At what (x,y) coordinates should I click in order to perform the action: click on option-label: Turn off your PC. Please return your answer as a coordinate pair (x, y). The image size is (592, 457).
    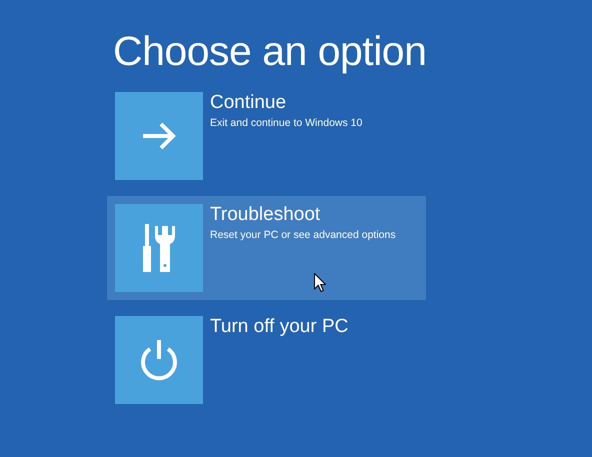
    Looking at the image, I should click on (279, 327).